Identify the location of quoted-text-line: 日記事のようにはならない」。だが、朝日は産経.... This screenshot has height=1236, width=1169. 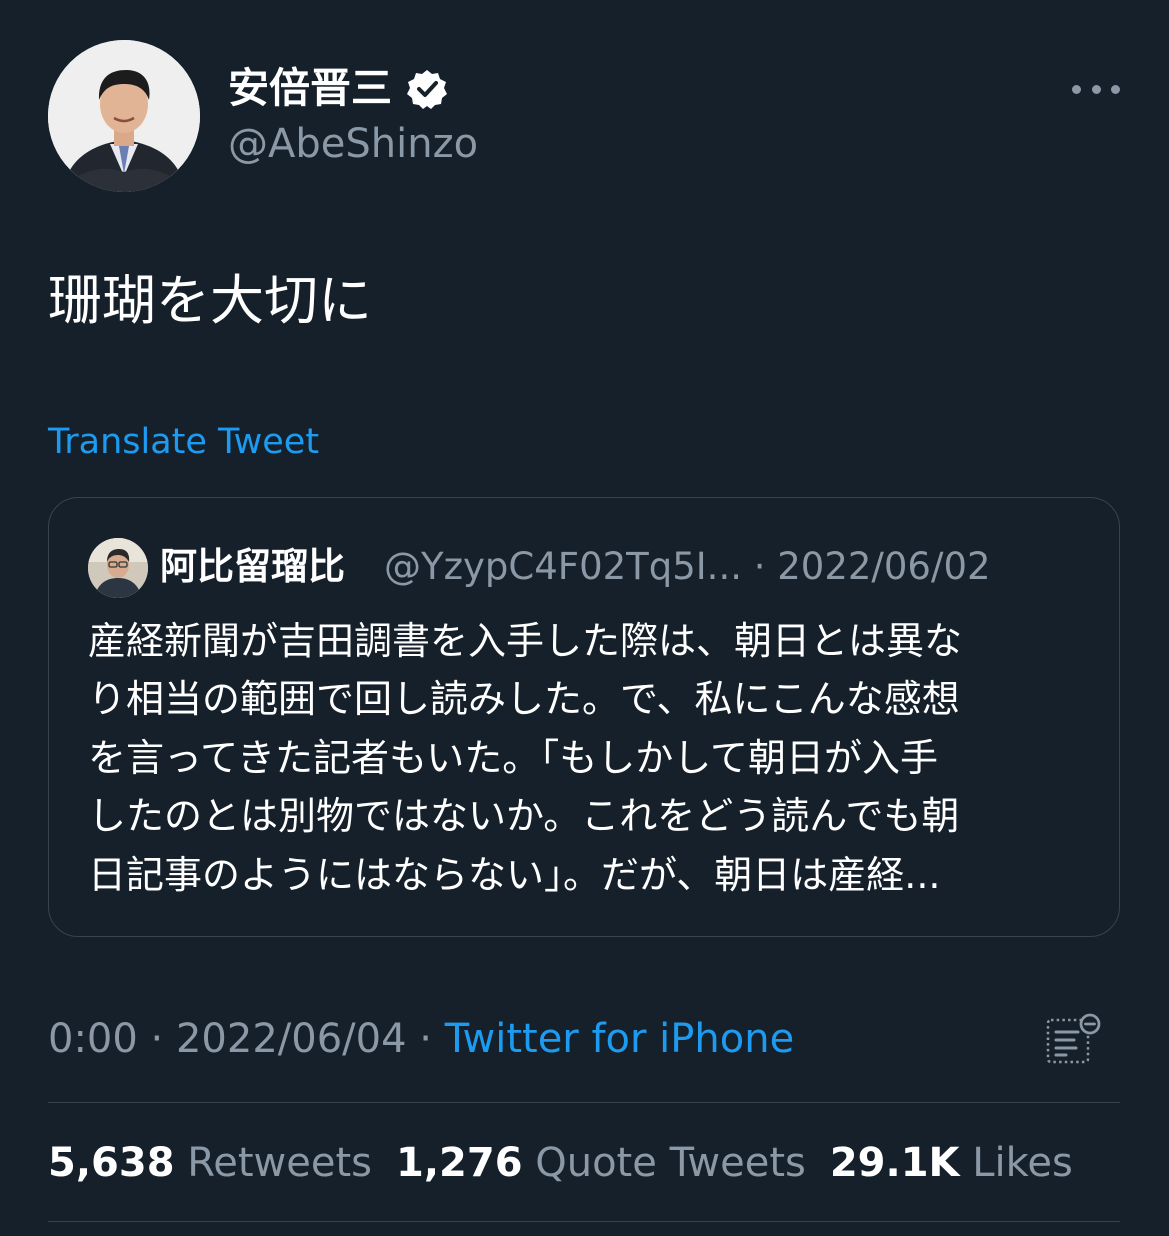
(514, 874).